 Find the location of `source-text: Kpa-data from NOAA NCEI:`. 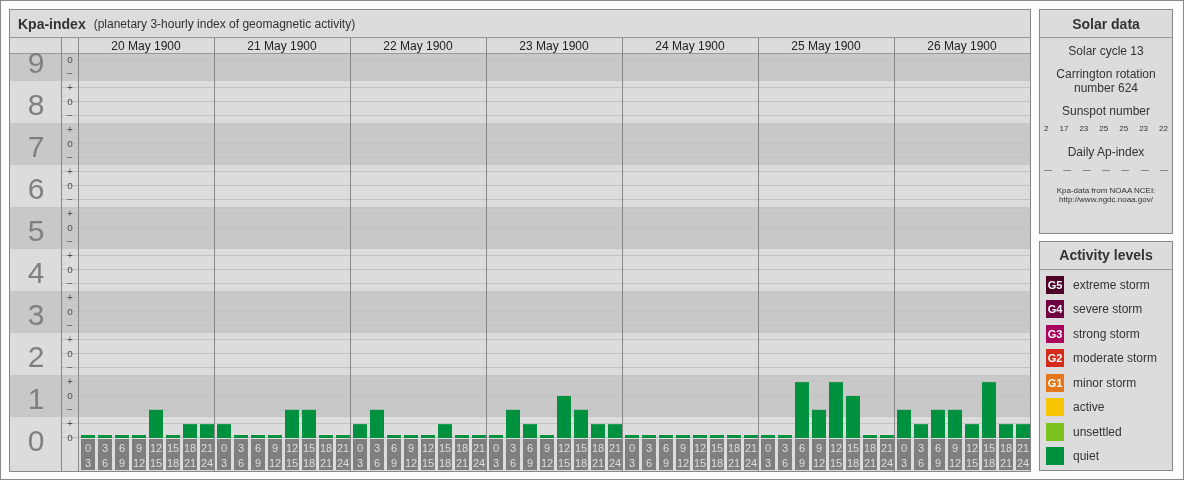

source-text: Kpa-data from NOAA NCEI: is located at coordinates (1106, 190).